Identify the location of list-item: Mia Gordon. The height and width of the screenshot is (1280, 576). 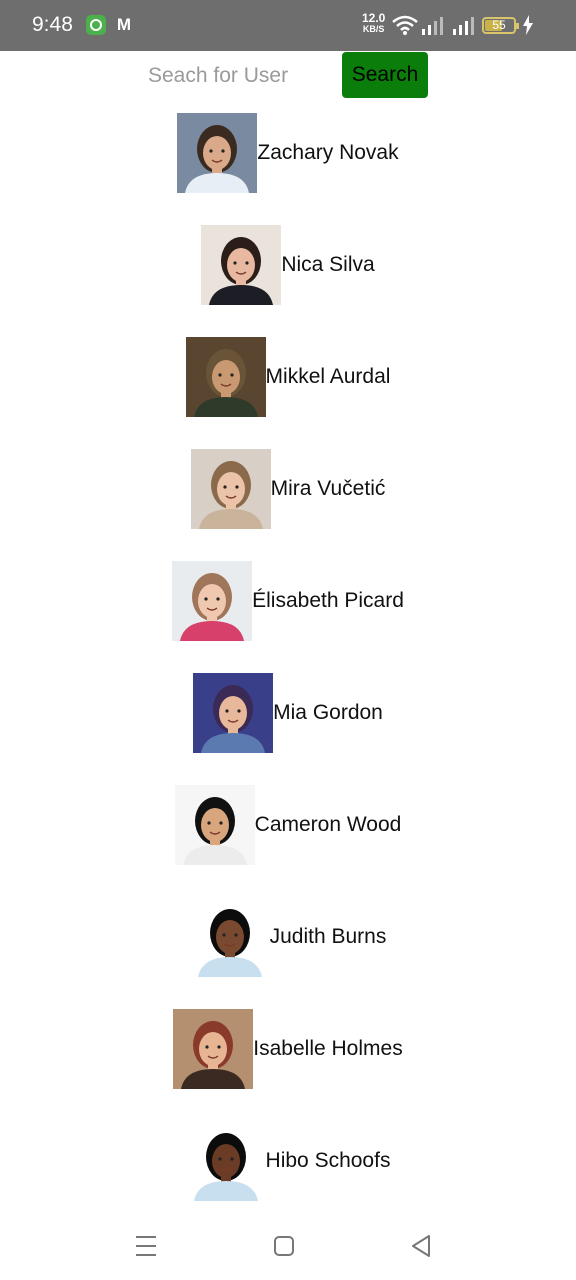
(288, 728).